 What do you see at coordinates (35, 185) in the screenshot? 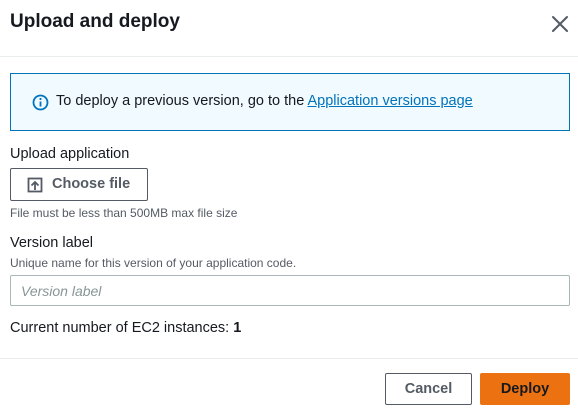
I see `upload-icon` at bounding box center [35, 185].